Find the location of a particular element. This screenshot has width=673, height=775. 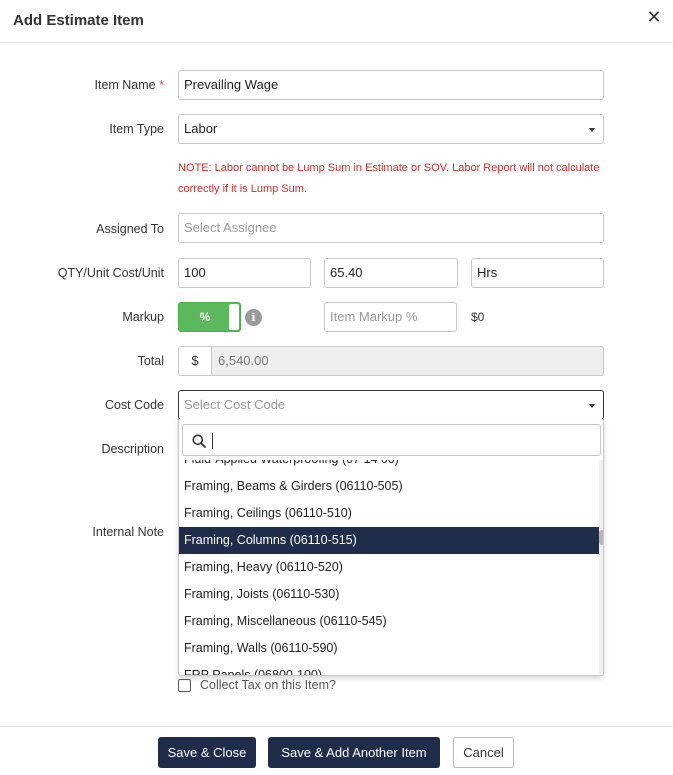

cost-code-option: Framing, Ceilings (06110-510) is located at coordinates (389, 513).